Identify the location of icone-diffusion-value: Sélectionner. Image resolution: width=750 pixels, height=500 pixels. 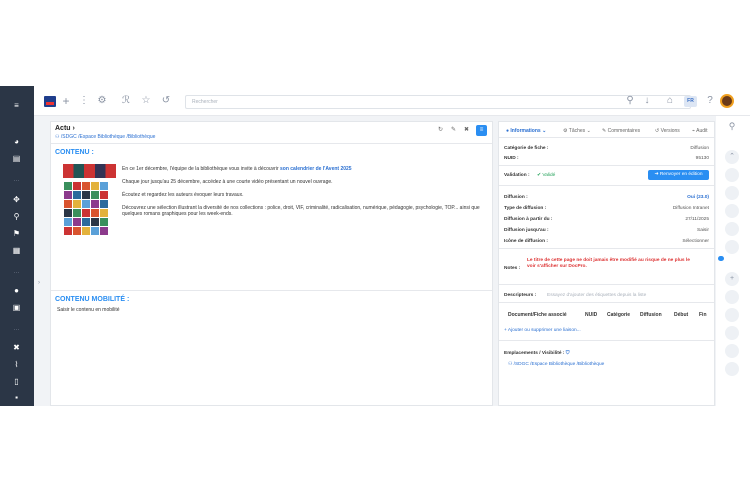
(695, 241).